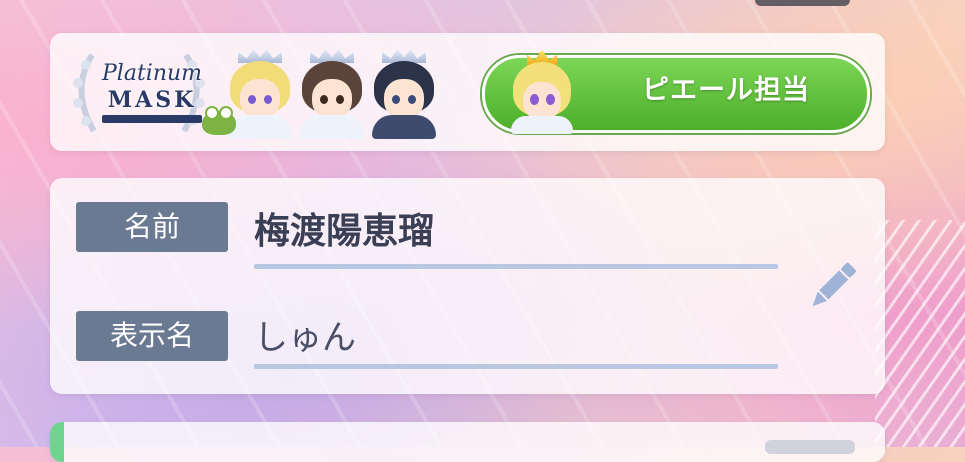  Describe the element at coordinates (541, 92) in the screenshot. I see `pierre-avatar-icon` at that location.